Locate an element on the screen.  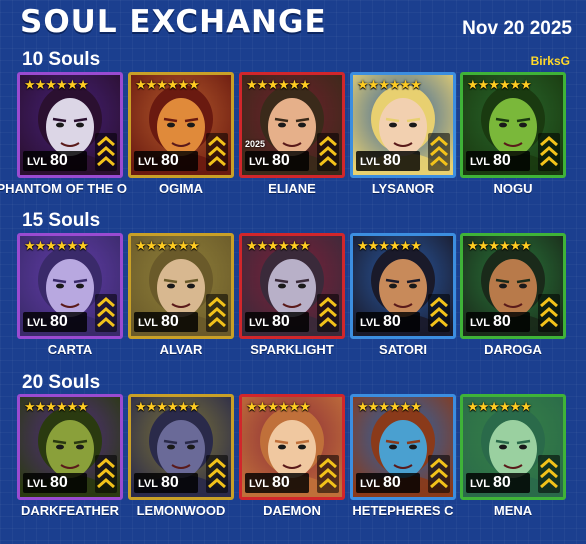
hero-card: ★★★★★★ LVL 80 OGIMA is located at coordinates (183, 137).